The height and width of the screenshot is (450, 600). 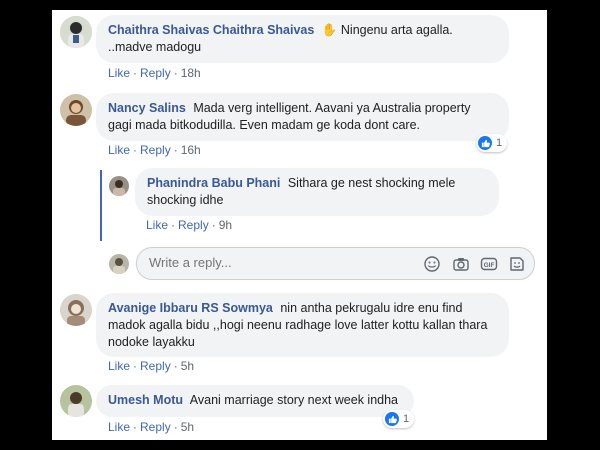 I want to click on emoji-icon, so click(x=432, y=264).